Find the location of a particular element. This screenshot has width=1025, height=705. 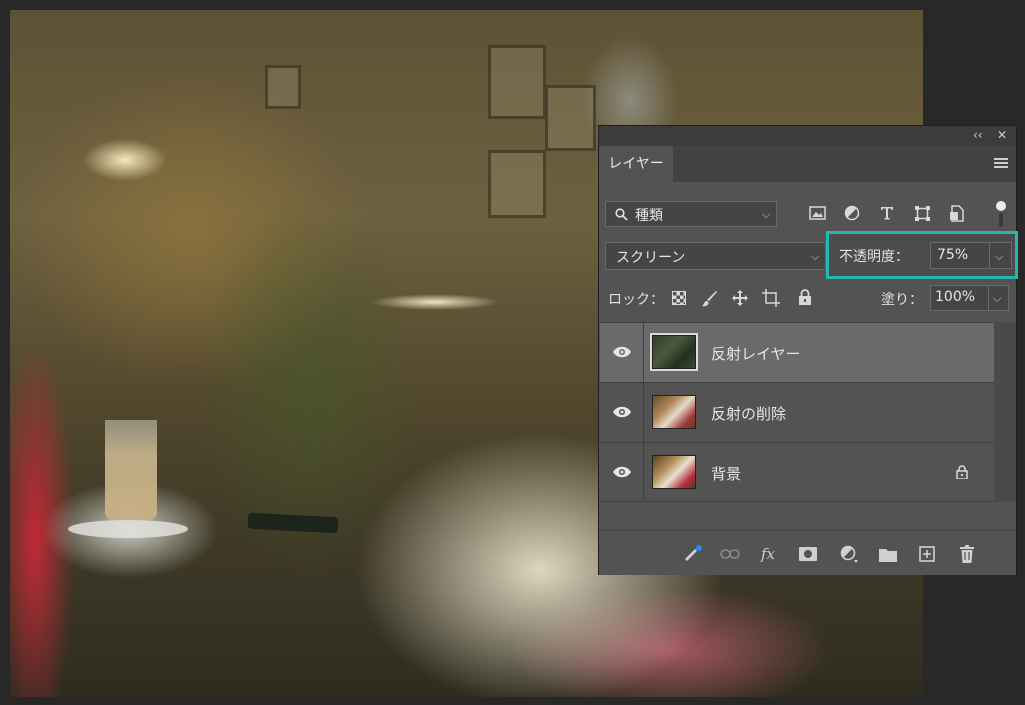

layer-name: 反射レイヤー is located at coordinates (756, 353).